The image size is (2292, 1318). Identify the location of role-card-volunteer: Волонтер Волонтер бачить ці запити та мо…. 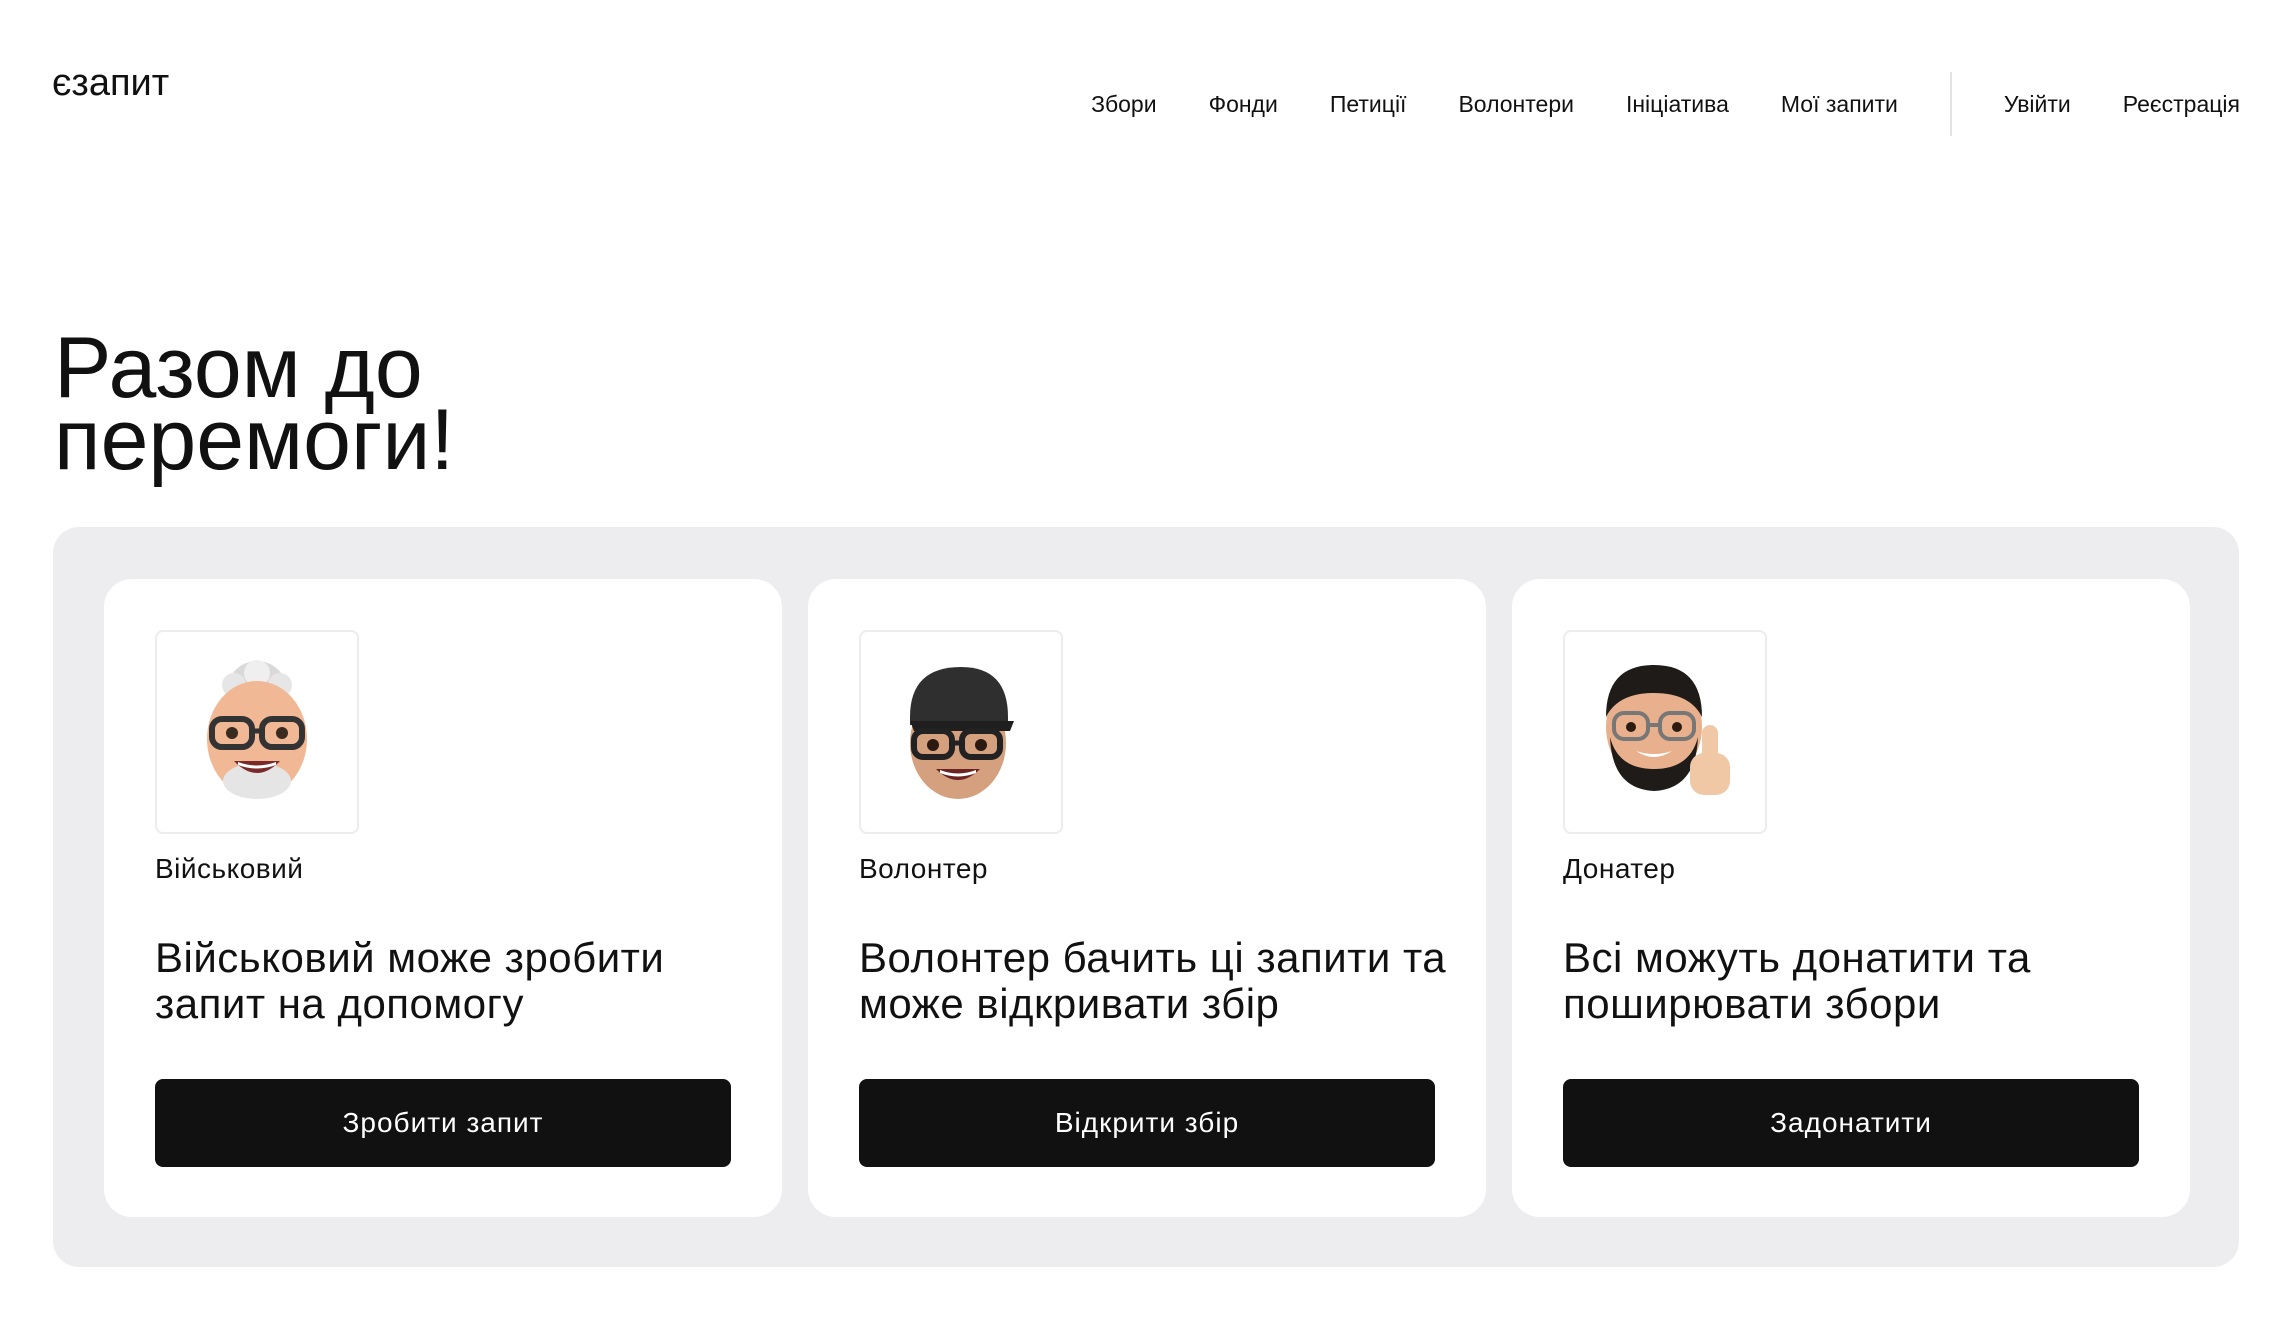
(1147, 898).